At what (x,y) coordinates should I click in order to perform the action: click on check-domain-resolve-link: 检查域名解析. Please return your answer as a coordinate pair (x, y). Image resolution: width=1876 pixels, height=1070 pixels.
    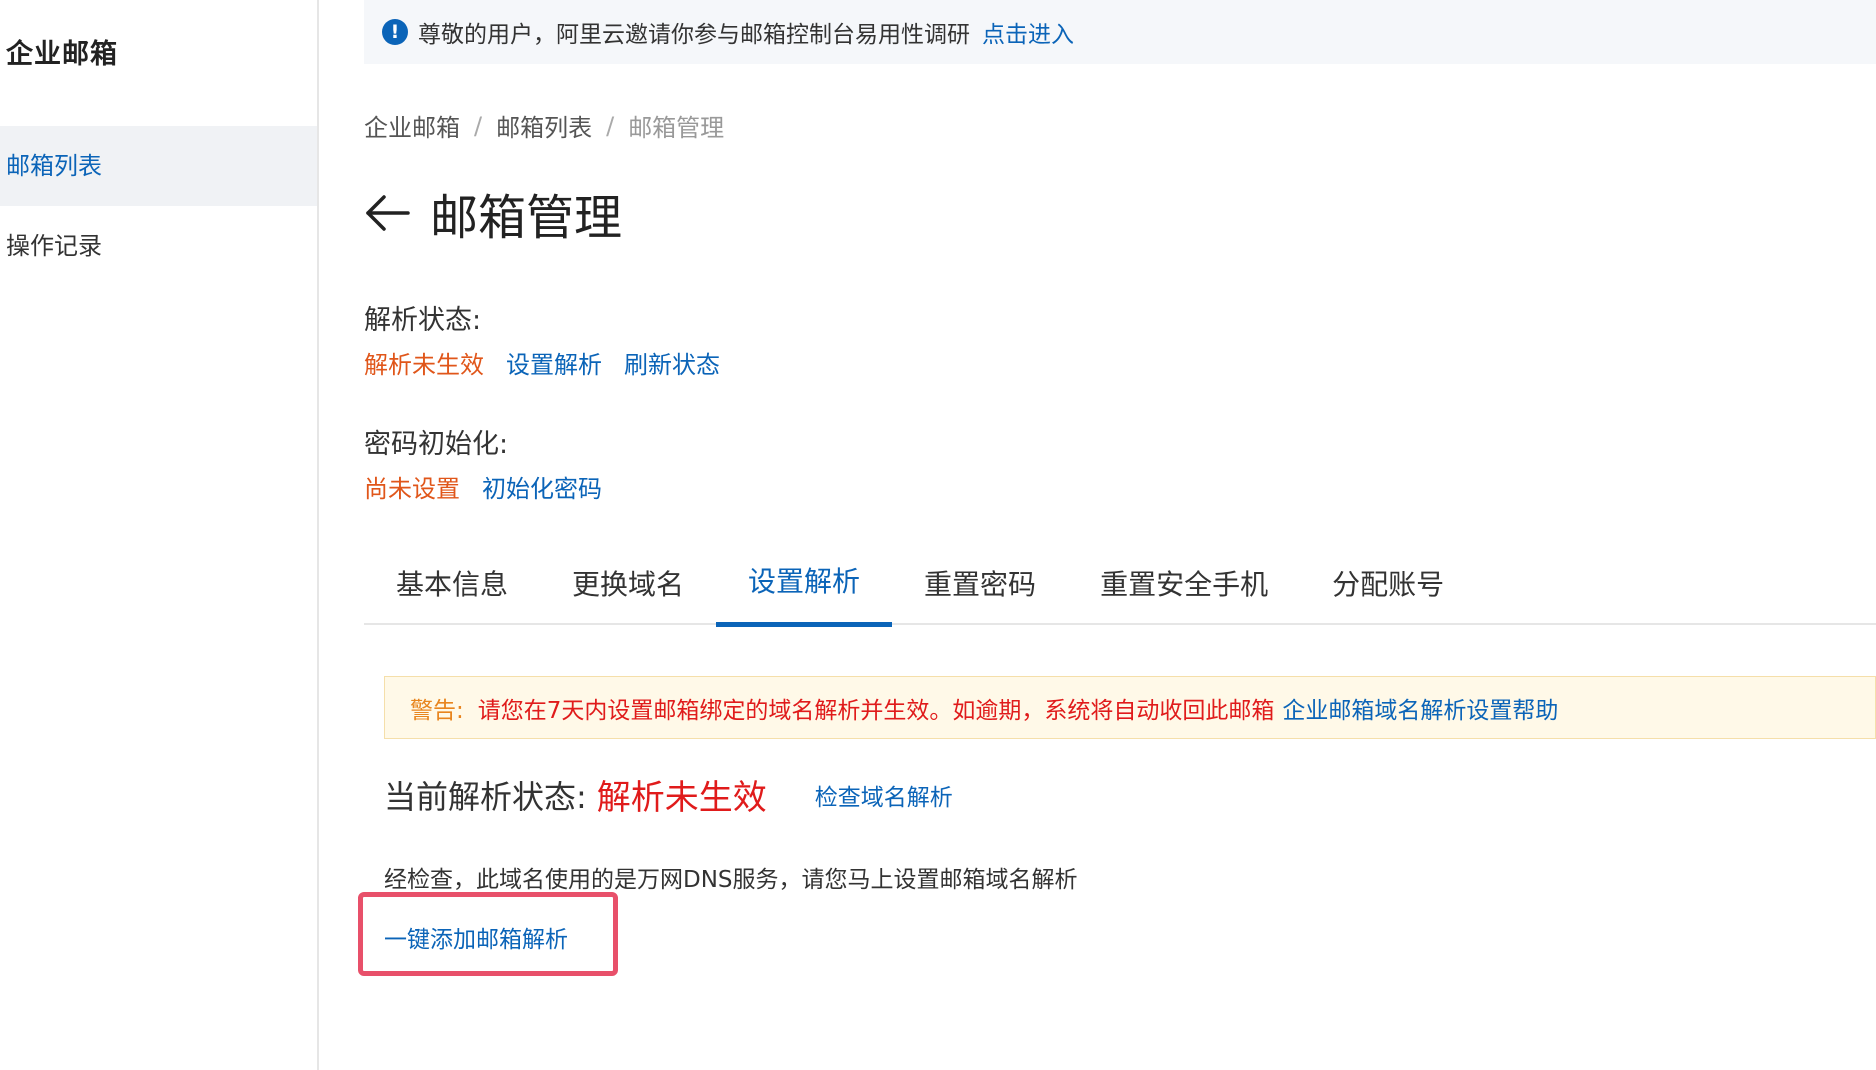
    Looking at the image, I should click on (884, 795).